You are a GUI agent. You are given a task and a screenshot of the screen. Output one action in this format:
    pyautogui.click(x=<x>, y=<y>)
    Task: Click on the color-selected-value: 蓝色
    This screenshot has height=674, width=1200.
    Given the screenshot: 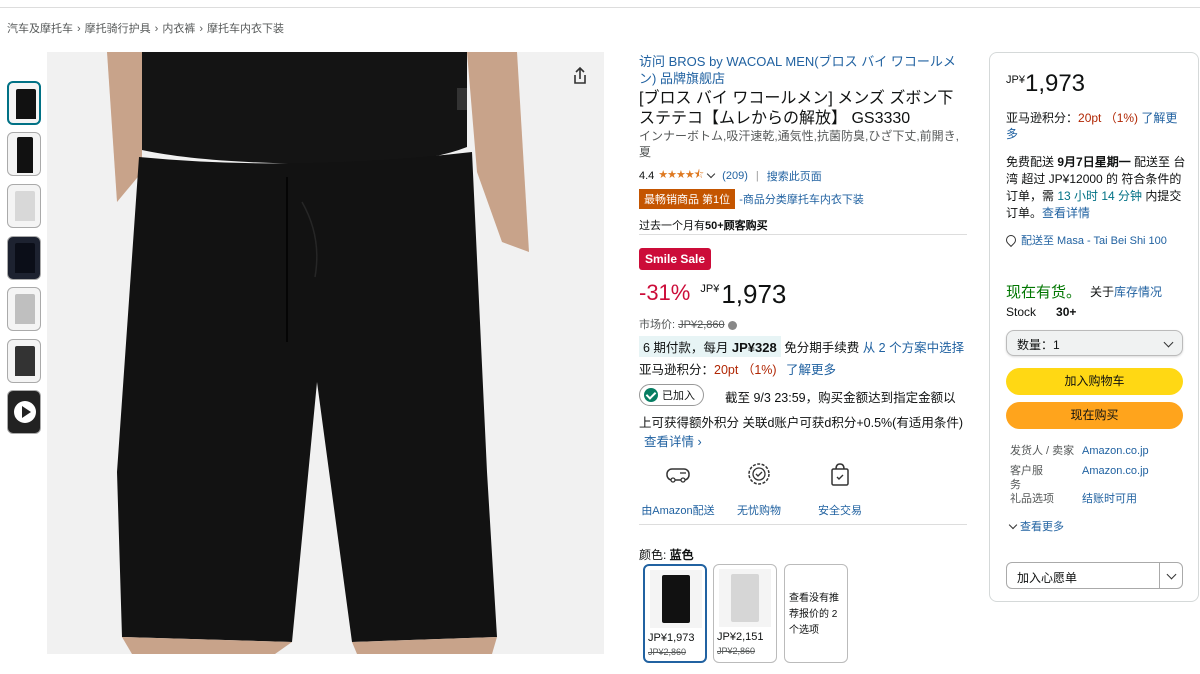 What is the action you would take?
    pyautogui.click(x=681, y=555)
    